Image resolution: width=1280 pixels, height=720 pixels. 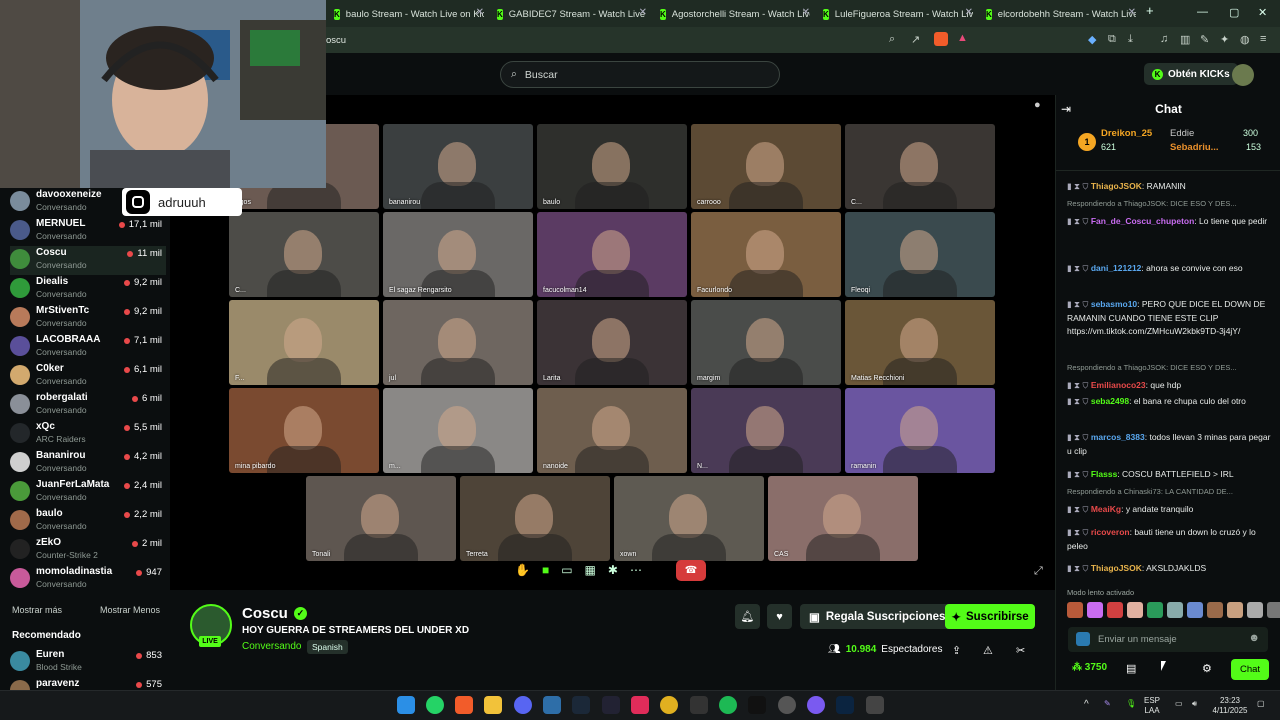 I want to click on fullscreen-icon: ⤢, so click(x=1038, y=571).